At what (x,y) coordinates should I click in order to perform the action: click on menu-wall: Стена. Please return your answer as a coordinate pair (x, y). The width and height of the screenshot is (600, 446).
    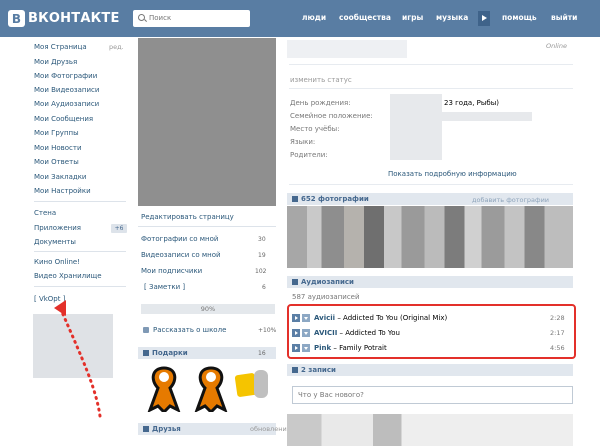
    Looking at the image, I should click on (45, 213).